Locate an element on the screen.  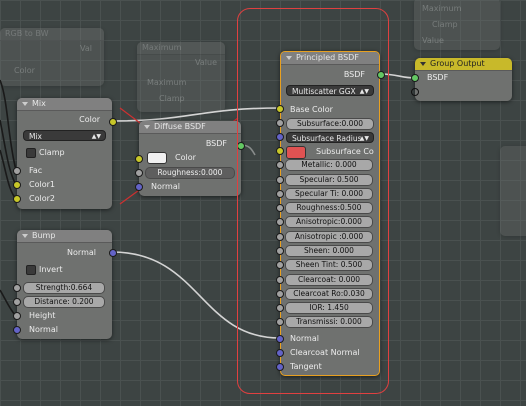
bump-normal-label: Normal is located at coordinates (43, 329).